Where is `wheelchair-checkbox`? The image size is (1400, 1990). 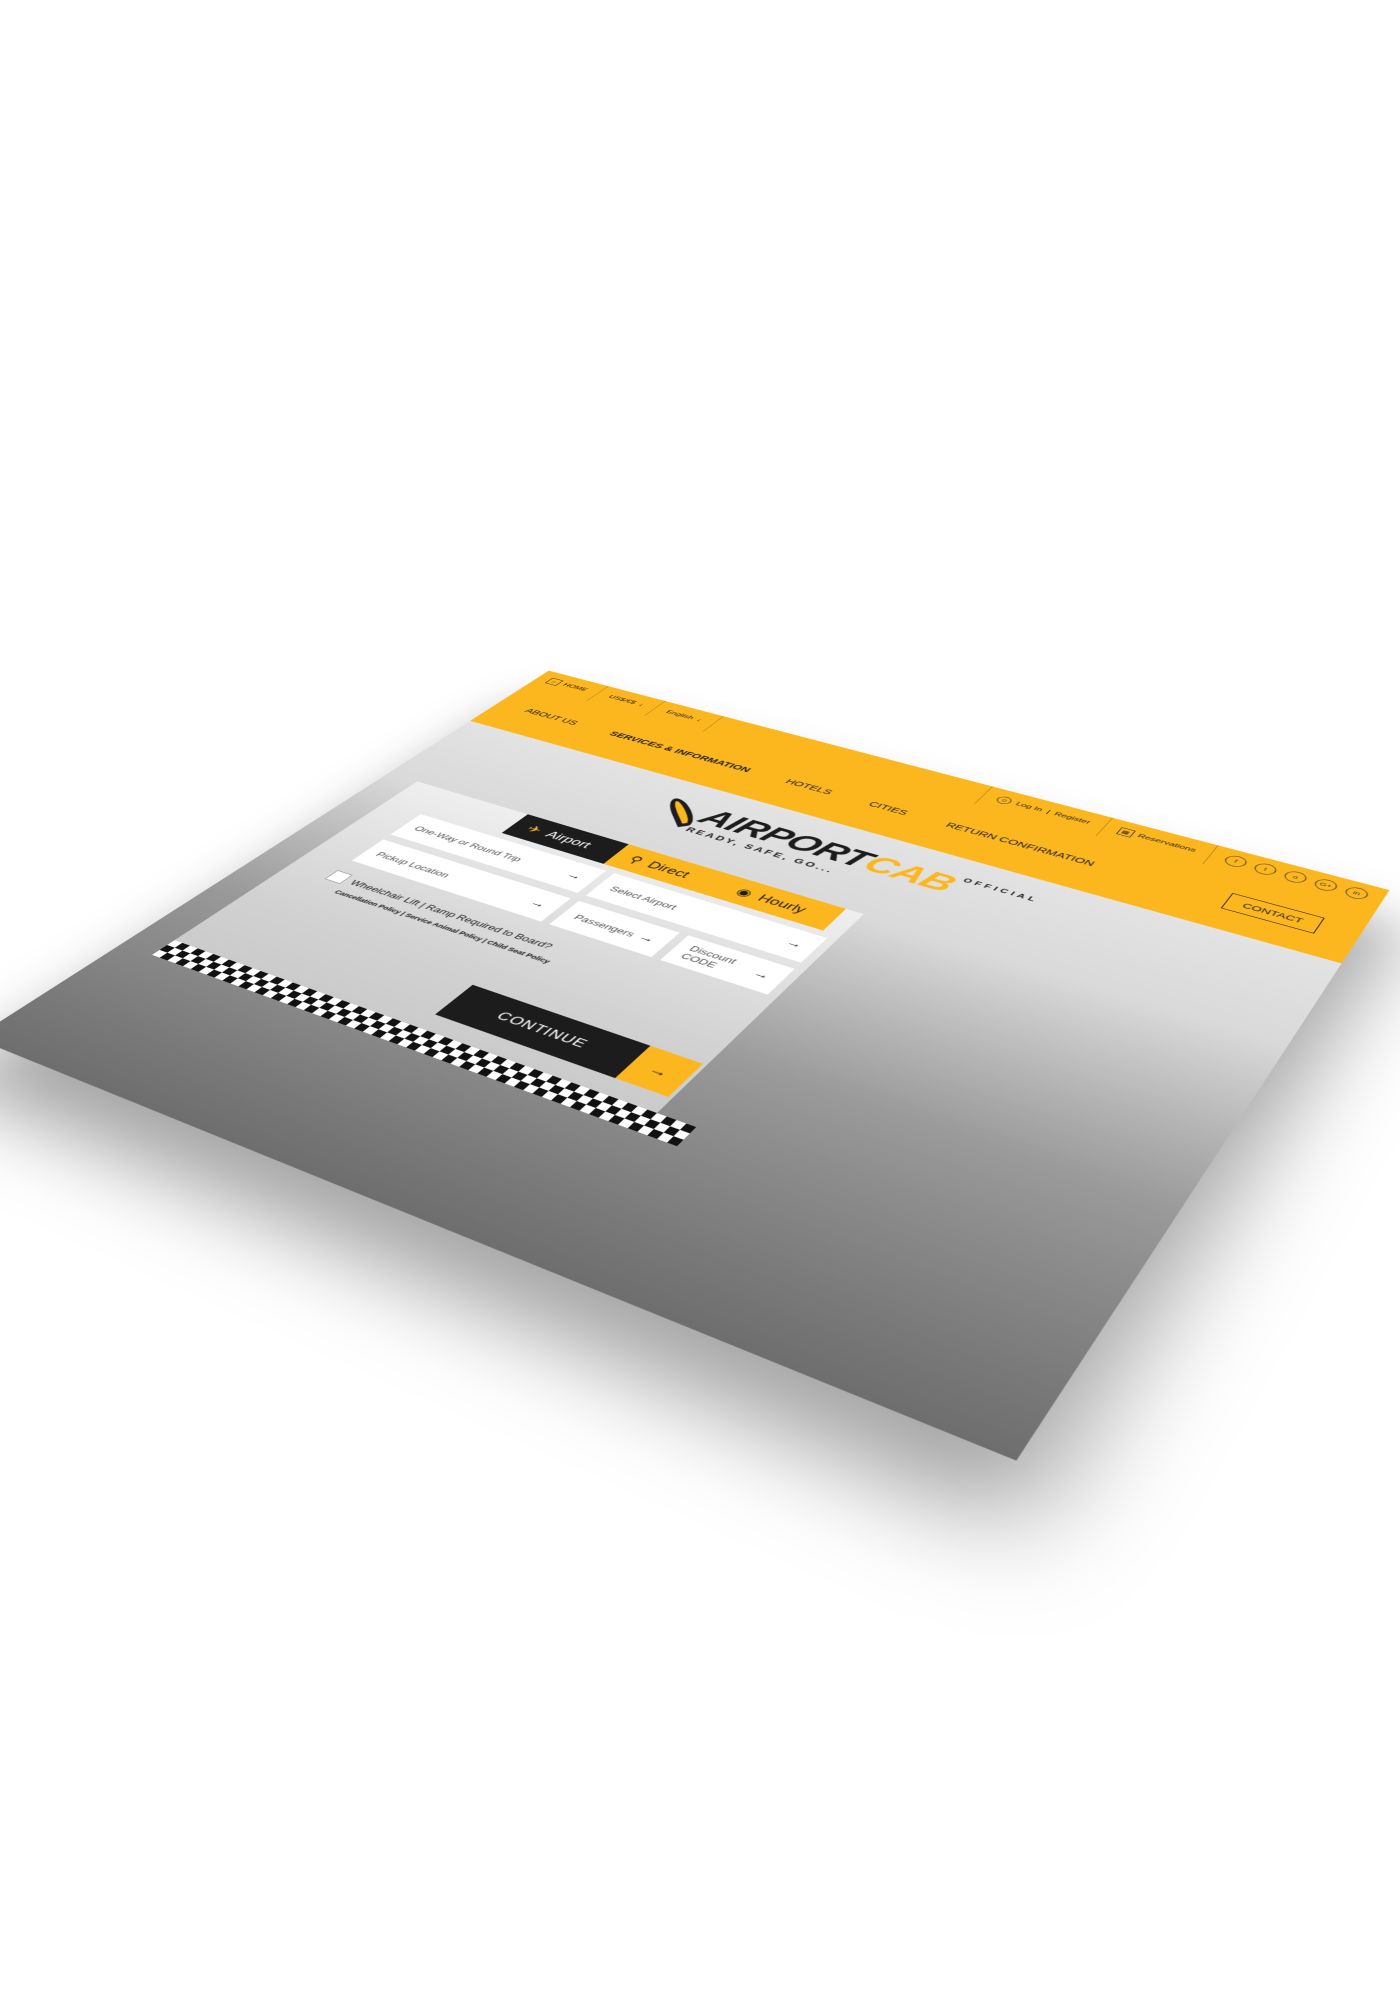
wheelchair-checkbox is located at coordinates (339, 877).